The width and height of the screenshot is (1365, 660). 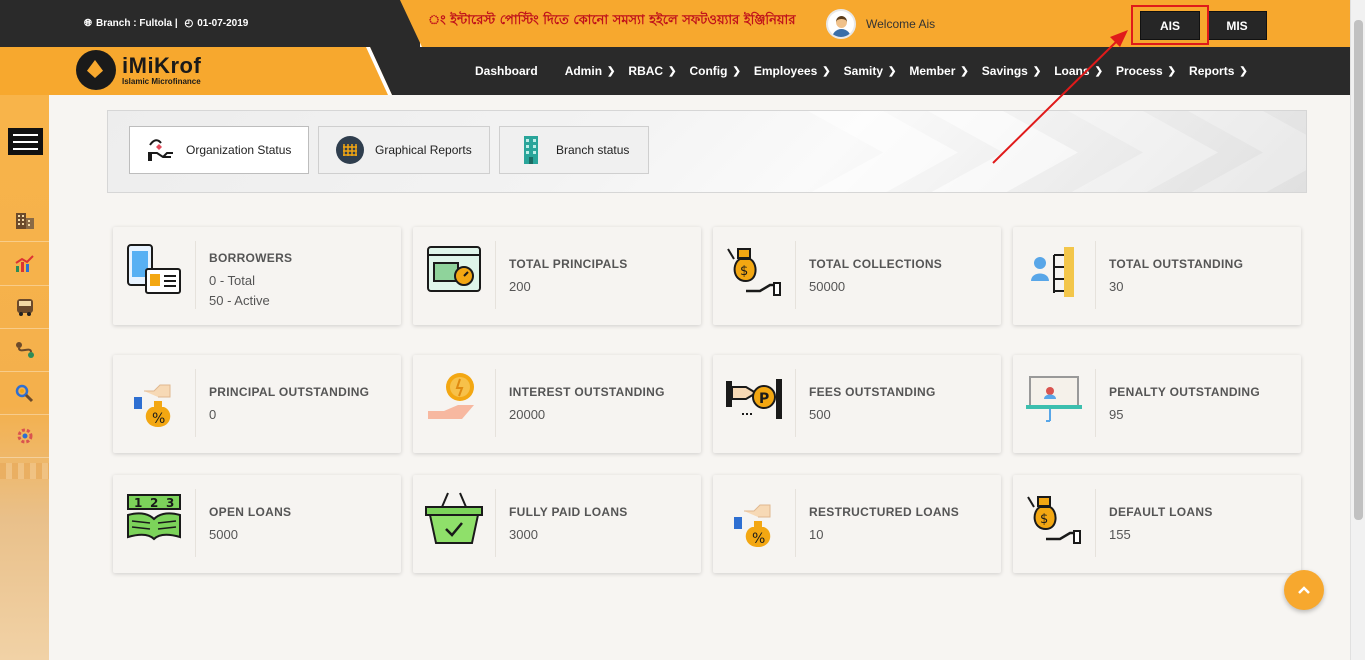 I want to click on tab-graphical-reports: Graphical Reports, so click(x=404, y=150).